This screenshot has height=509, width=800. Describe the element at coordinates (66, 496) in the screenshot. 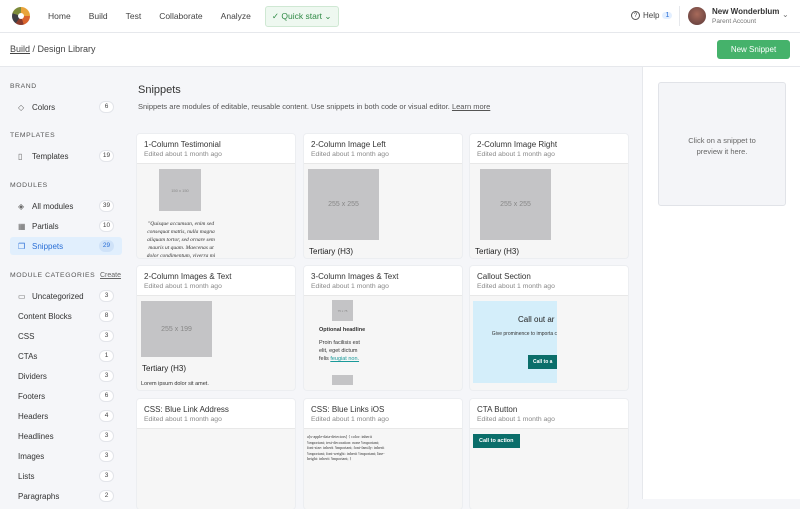

I see `sidebar-category-item: Paragraphs 2` at that location.